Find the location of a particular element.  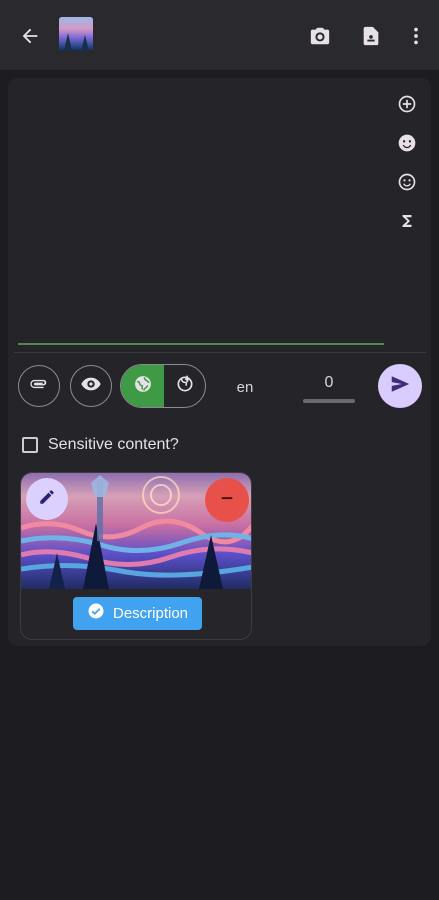

globe-icon is located at coordinates (143, 386).